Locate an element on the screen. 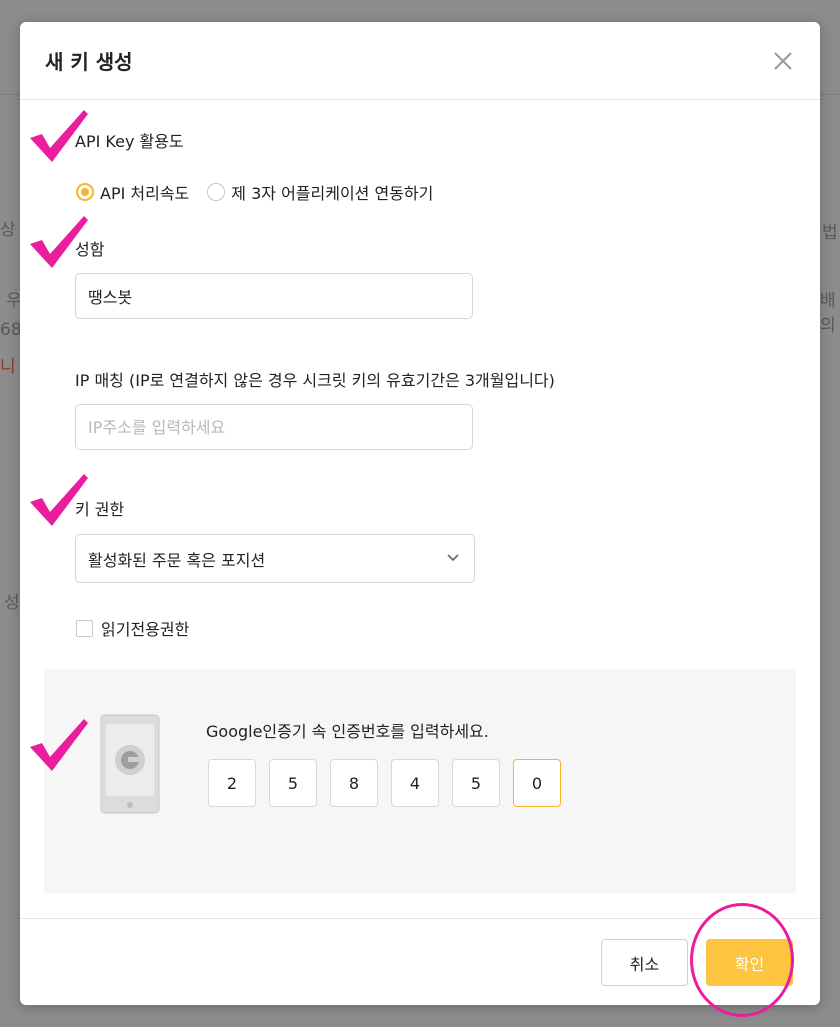  backdrop-text: 니 is located at coordinates (8, 367).